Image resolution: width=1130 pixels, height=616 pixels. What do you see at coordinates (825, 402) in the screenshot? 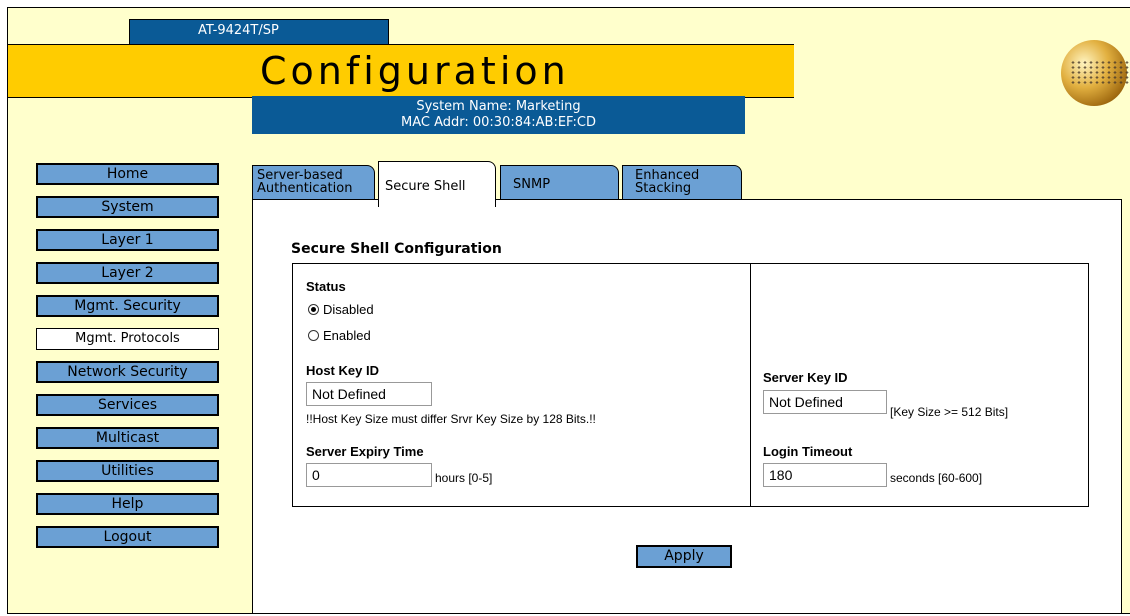
I see `server-key-field: Not Defined` at bounding box center [825, 402].